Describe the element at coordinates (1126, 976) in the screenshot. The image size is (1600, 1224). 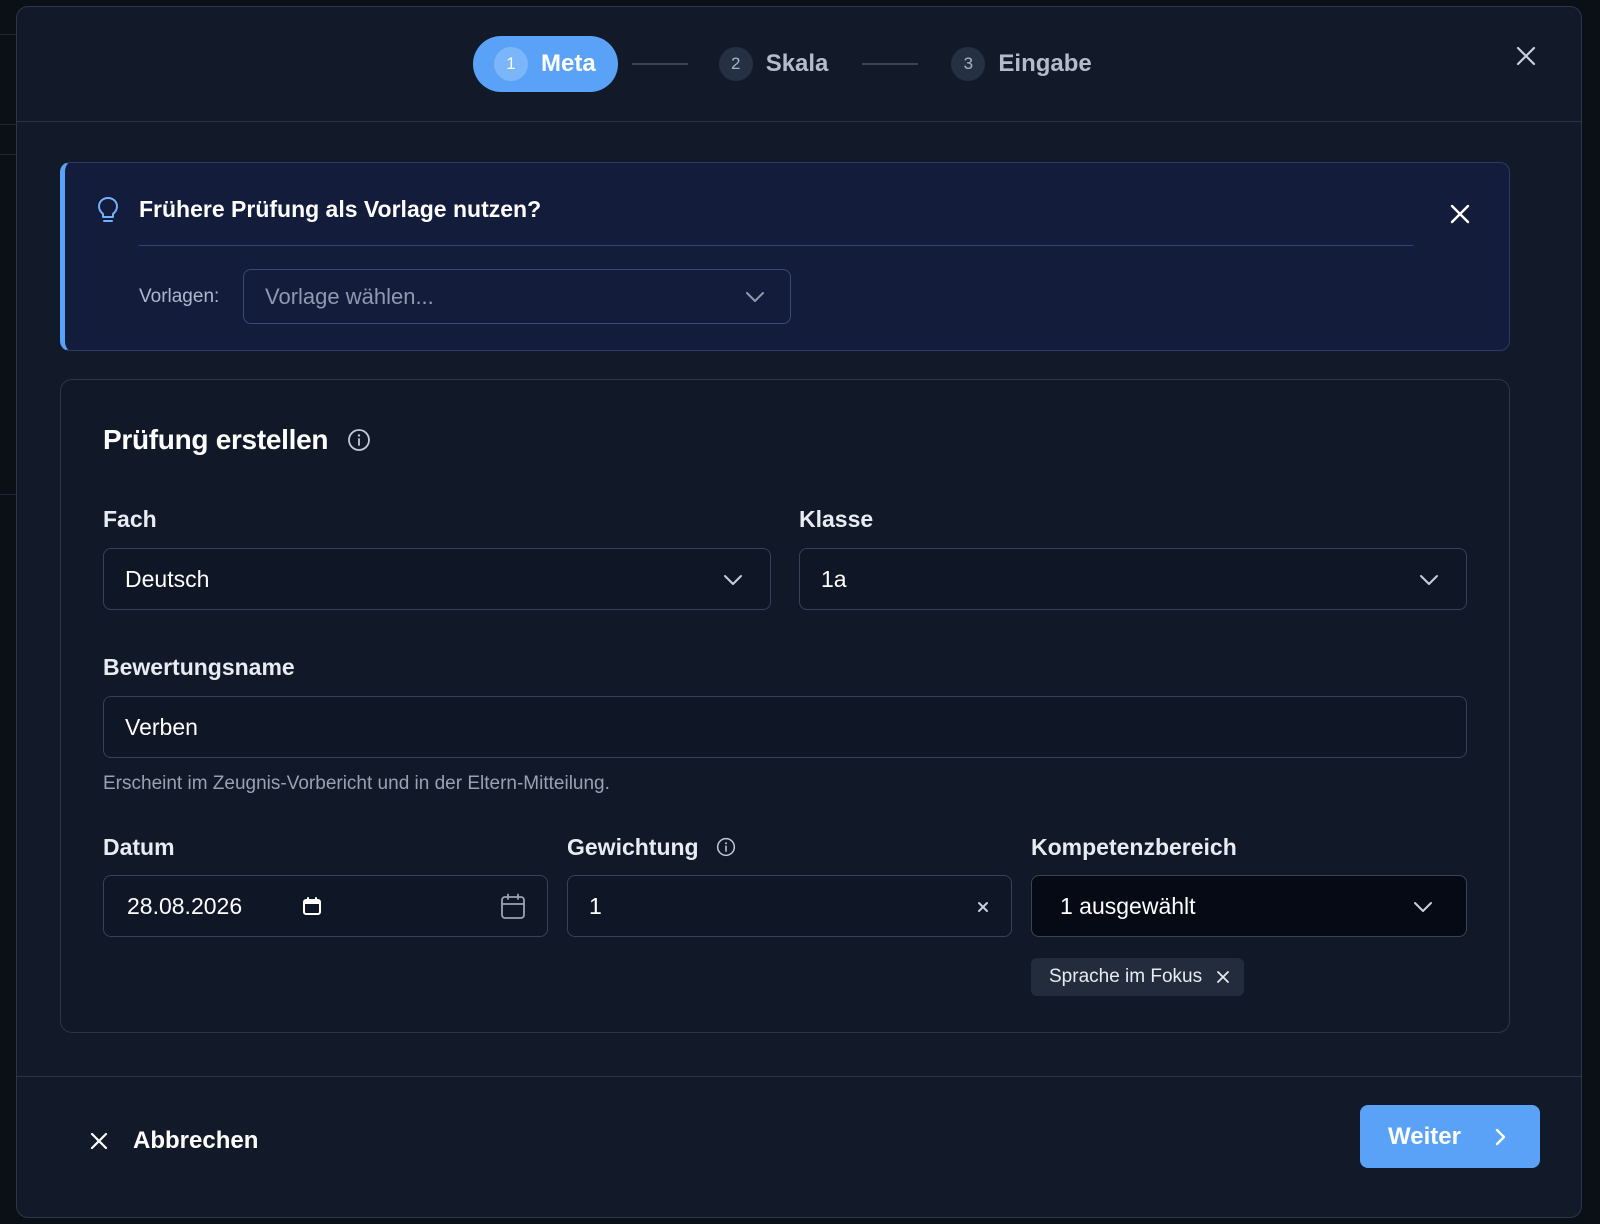
I see `chip-label: Sprache im Fokus` at that location.